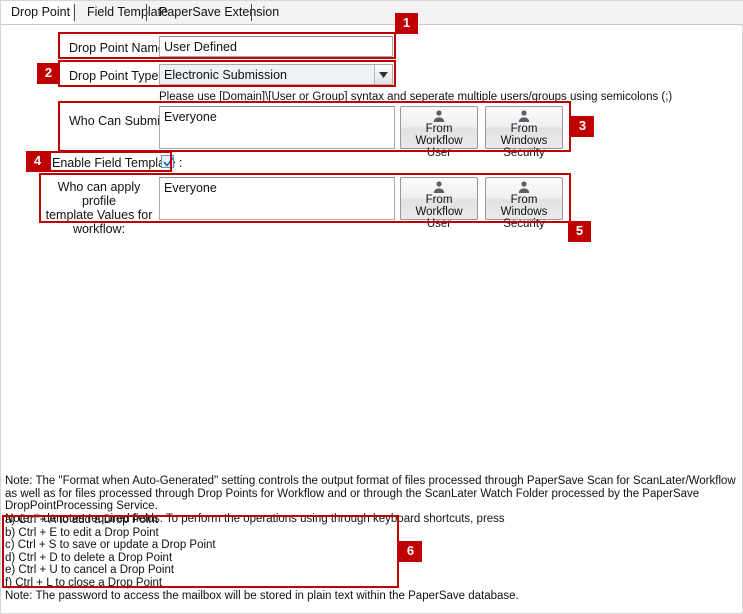  Describe the element at coordinates (37, 12) in the screenshot. I see `tab-drop-point: Drop Point` at that location.